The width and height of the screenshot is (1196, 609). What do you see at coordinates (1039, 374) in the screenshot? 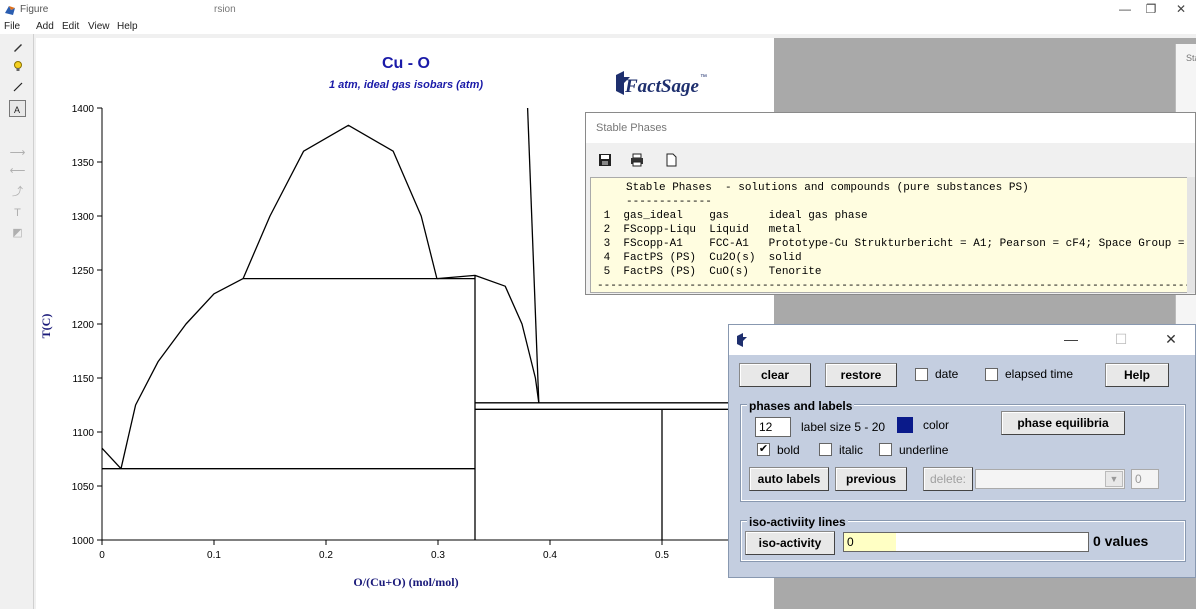
I see `elapsed-time-label: elapsed time` at bounding box center [1039, 374].